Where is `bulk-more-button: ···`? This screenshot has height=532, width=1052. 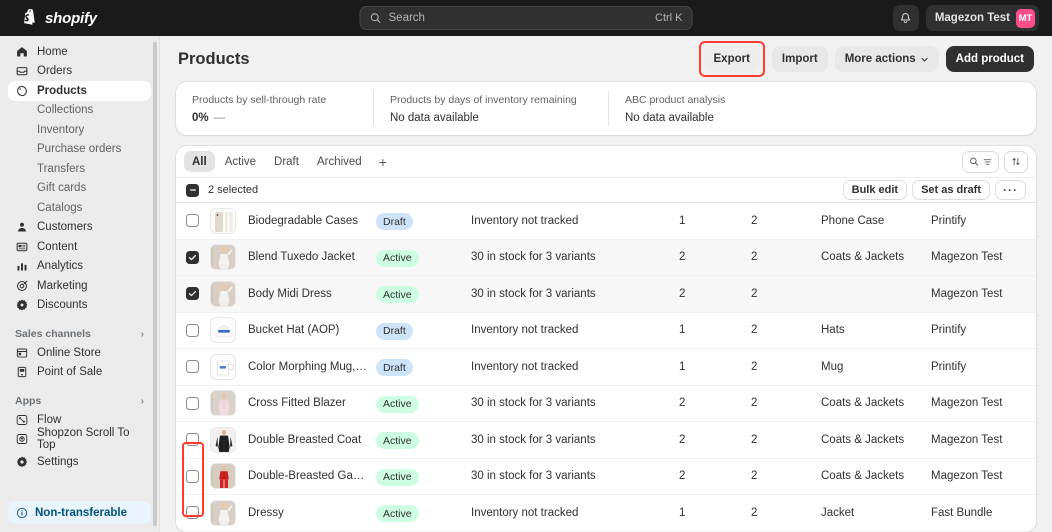
bulk-more-button: ··· is located at coordinates (1010, 190).